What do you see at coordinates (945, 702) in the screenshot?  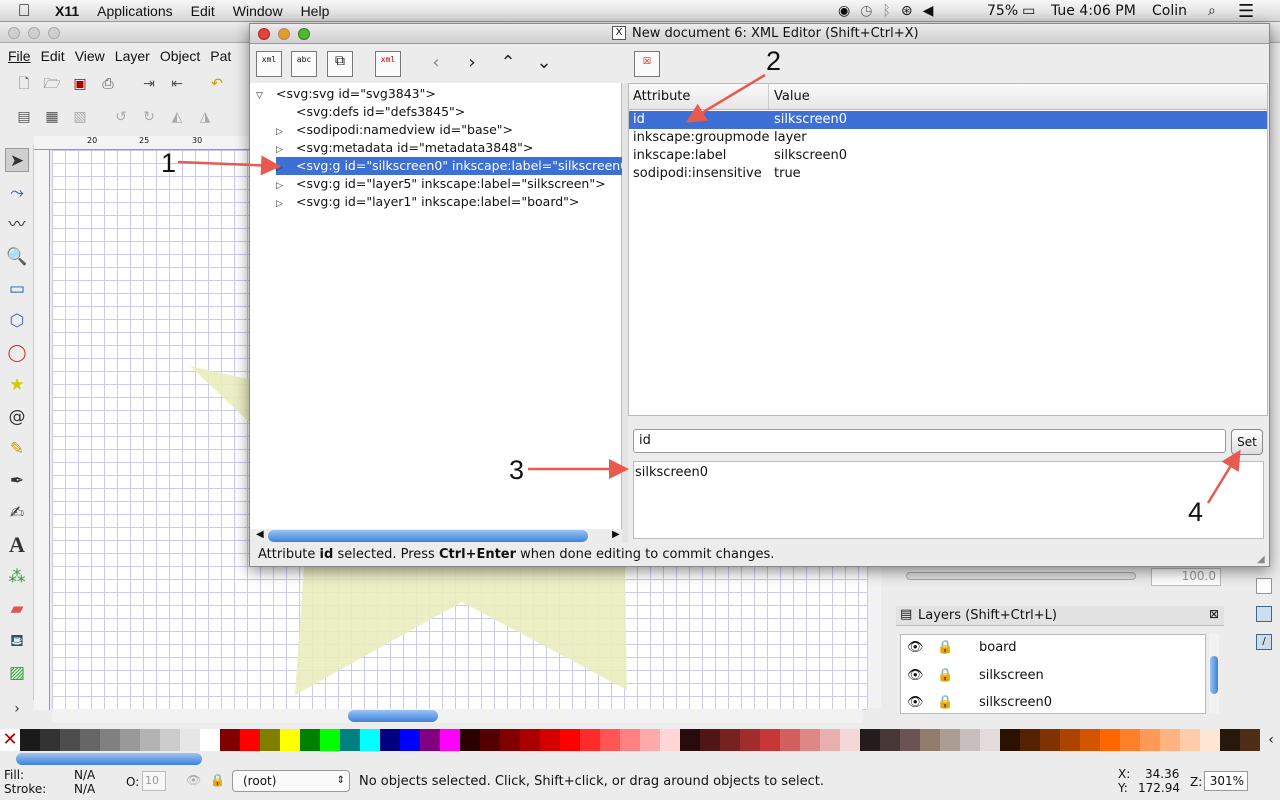 I see `lock-icon: 🔒` at bounding box center [945, 702].